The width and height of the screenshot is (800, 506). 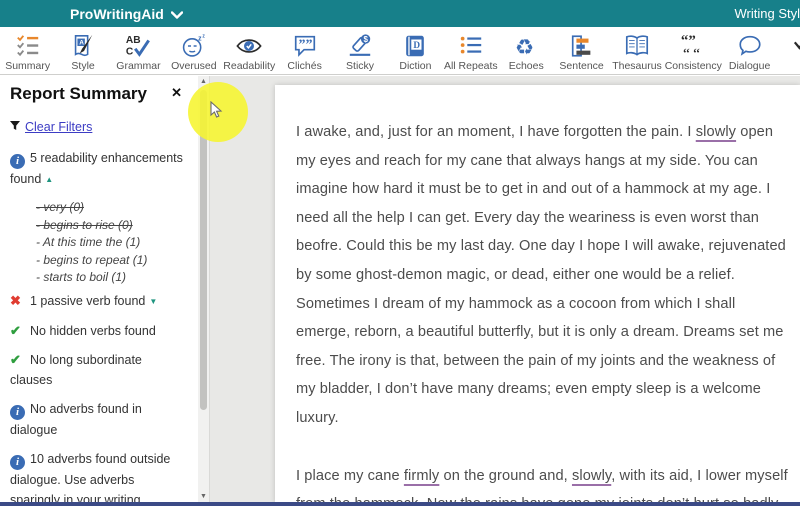 What do you see at coordinates (110, 261) in the screenshot?
I see `finding-subitem: - begins to repeat (1)` at bounding box center [110, 261].